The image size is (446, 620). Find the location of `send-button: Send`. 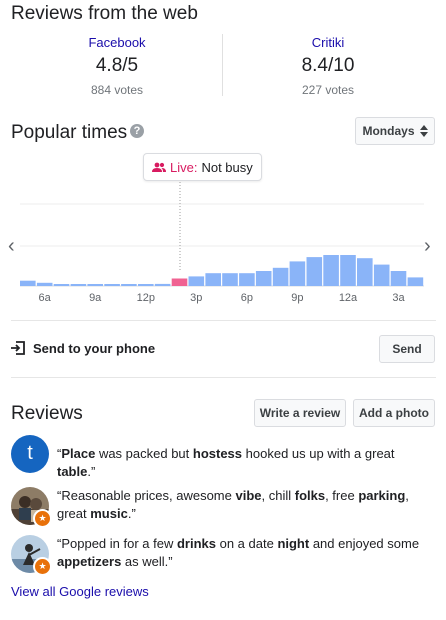

send-button: Send is located at coordinates (407, 349).